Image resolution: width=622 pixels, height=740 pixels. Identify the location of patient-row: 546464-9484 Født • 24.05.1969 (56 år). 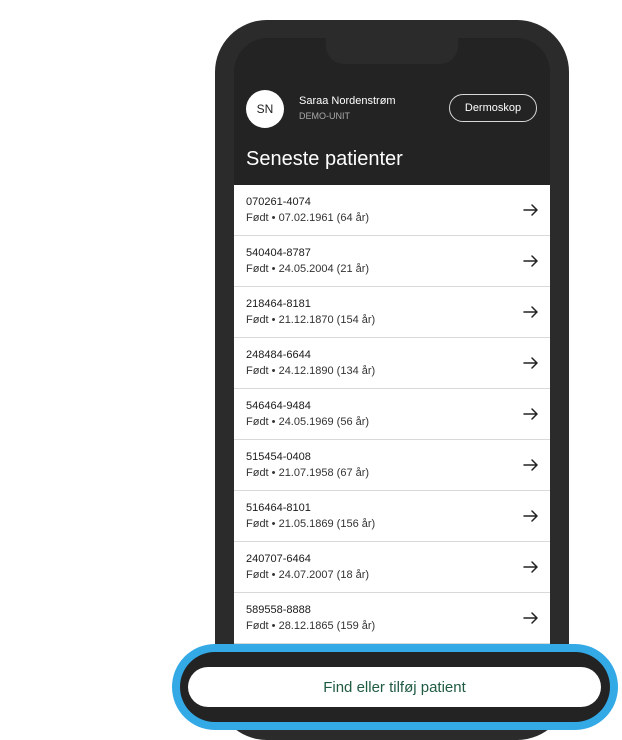
(392, 414).